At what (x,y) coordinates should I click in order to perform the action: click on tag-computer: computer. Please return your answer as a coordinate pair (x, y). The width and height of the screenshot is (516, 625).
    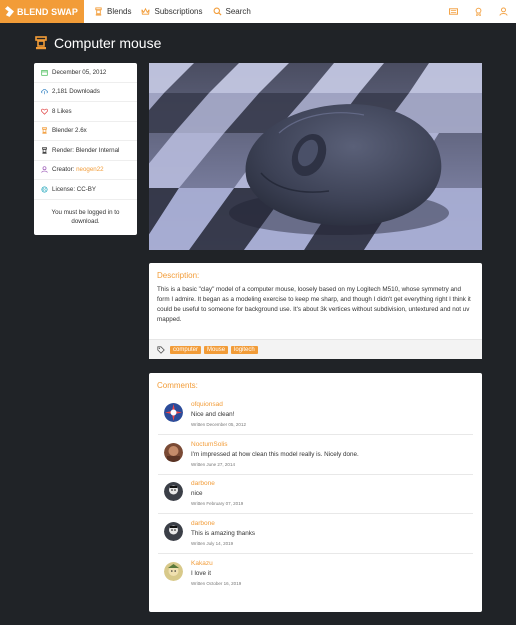
    Looking at the image, I should click on (186, 349).